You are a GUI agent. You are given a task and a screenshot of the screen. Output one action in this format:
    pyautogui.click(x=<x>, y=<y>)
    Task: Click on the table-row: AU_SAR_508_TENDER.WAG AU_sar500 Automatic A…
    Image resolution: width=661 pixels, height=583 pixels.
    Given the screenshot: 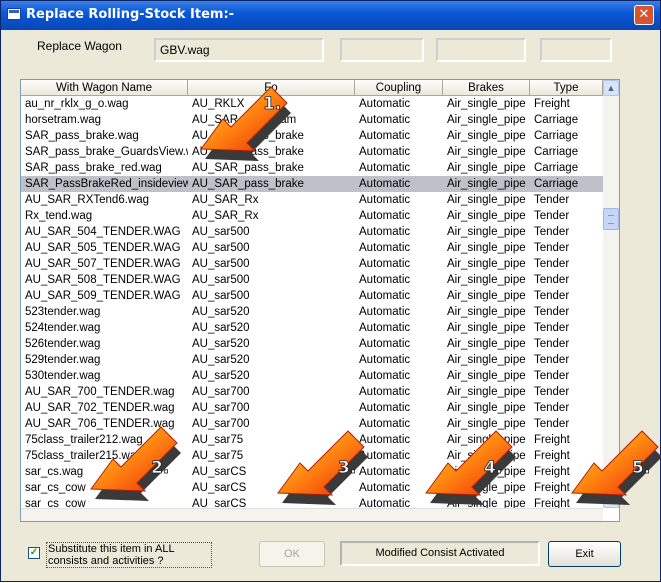 What is the action you would take?
    pyautogui.click(x=312, y=280)
    